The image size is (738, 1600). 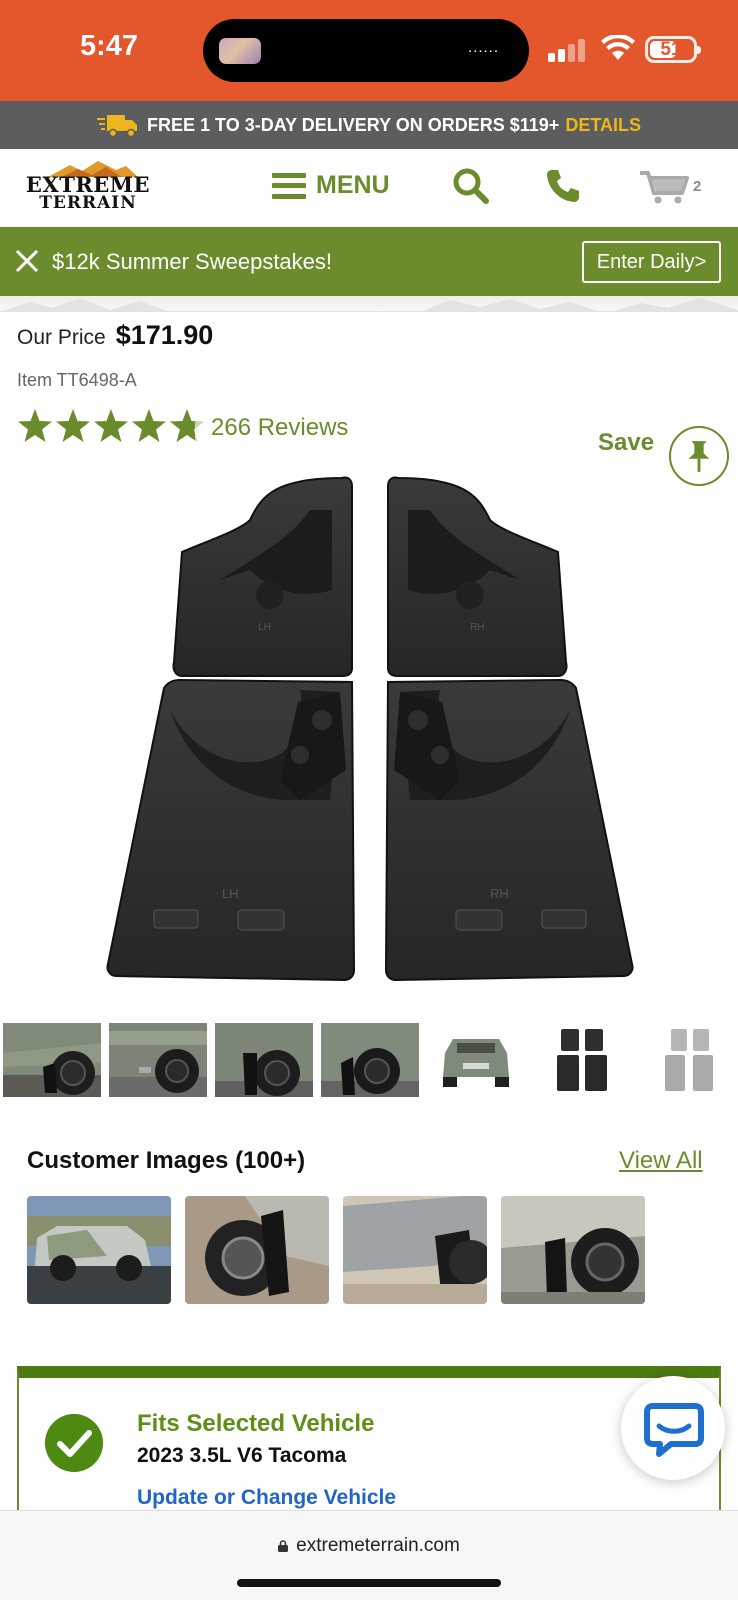 What do you see at coordinates (242, 1455) in the screenshot?
I see `selected-vehicle: 2023 3.5L V6 Tacoma` at bounding box center [242, 1455].